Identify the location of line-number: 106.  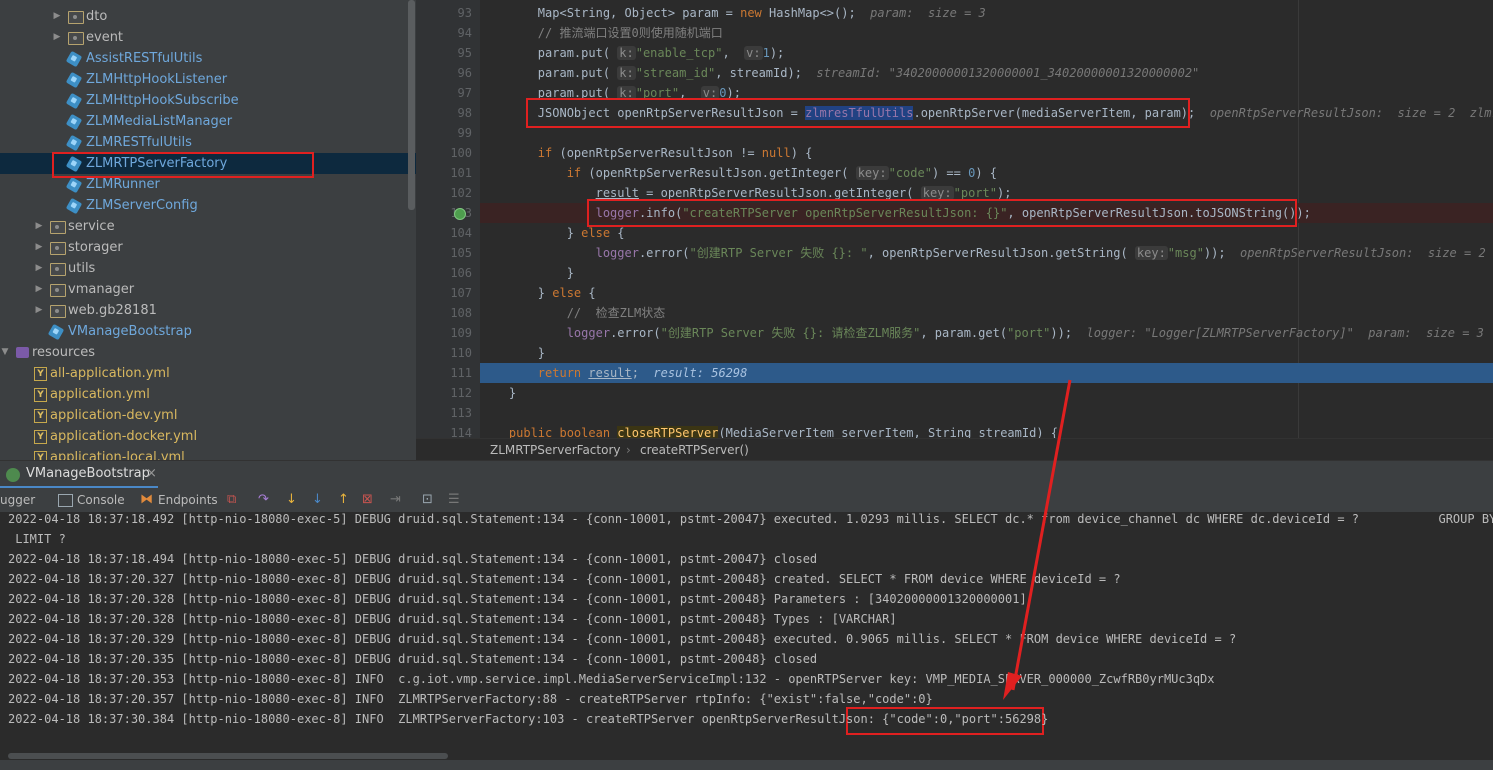
(461, 273).